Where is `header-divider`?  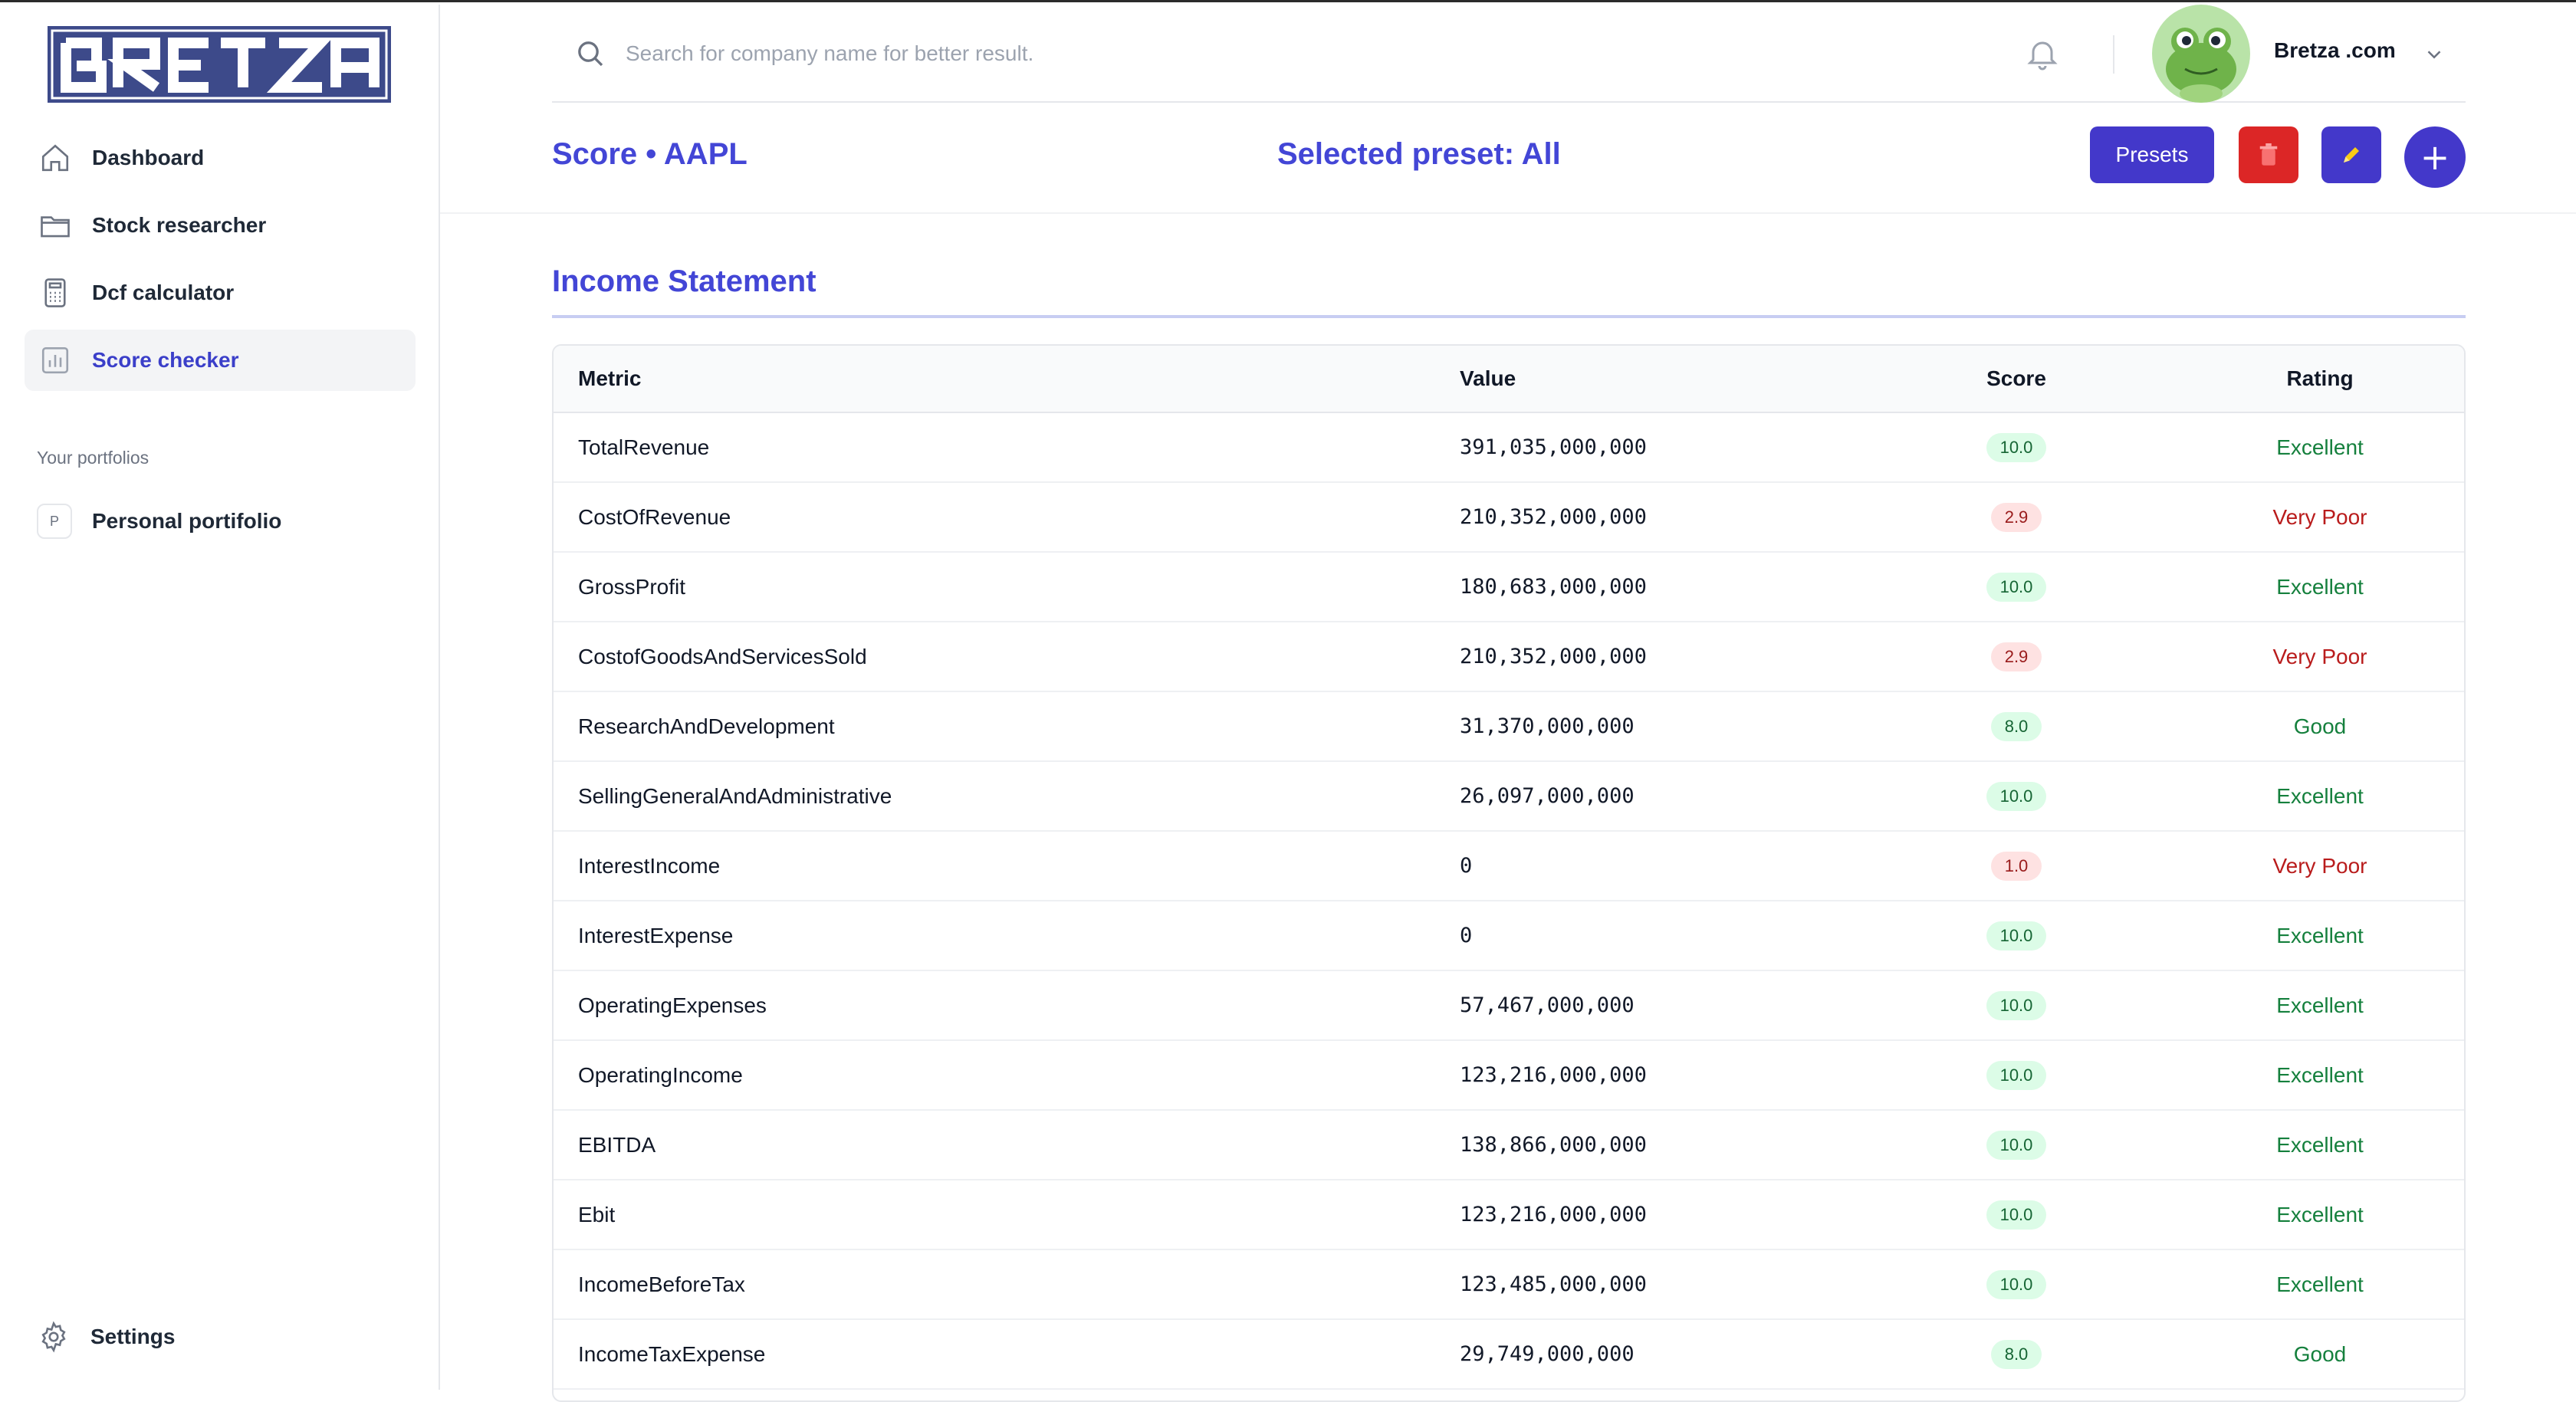 header-divider is located at coordinates (1508, 213).